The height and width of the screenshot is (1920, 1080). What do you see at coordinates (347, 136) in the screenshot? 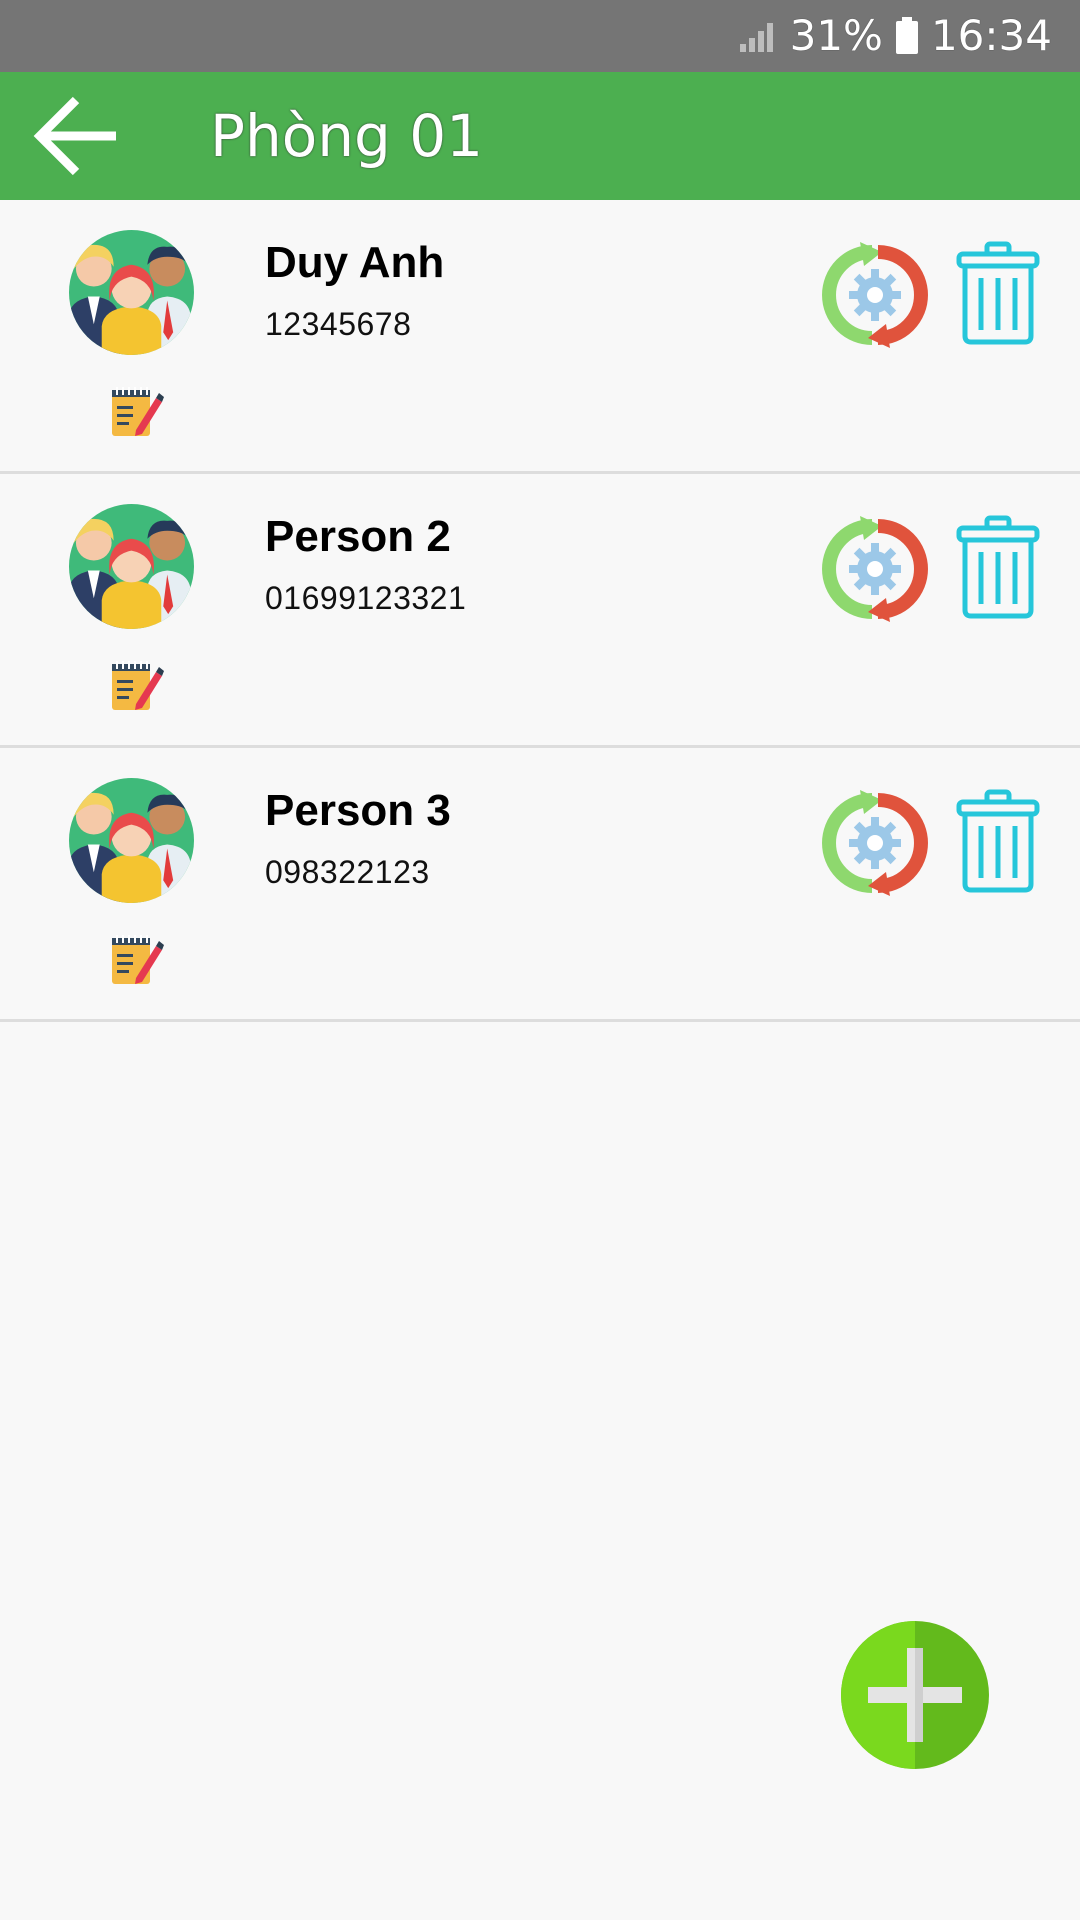
I see `page-title: Phòng 01` at bounding box center [347, 136].